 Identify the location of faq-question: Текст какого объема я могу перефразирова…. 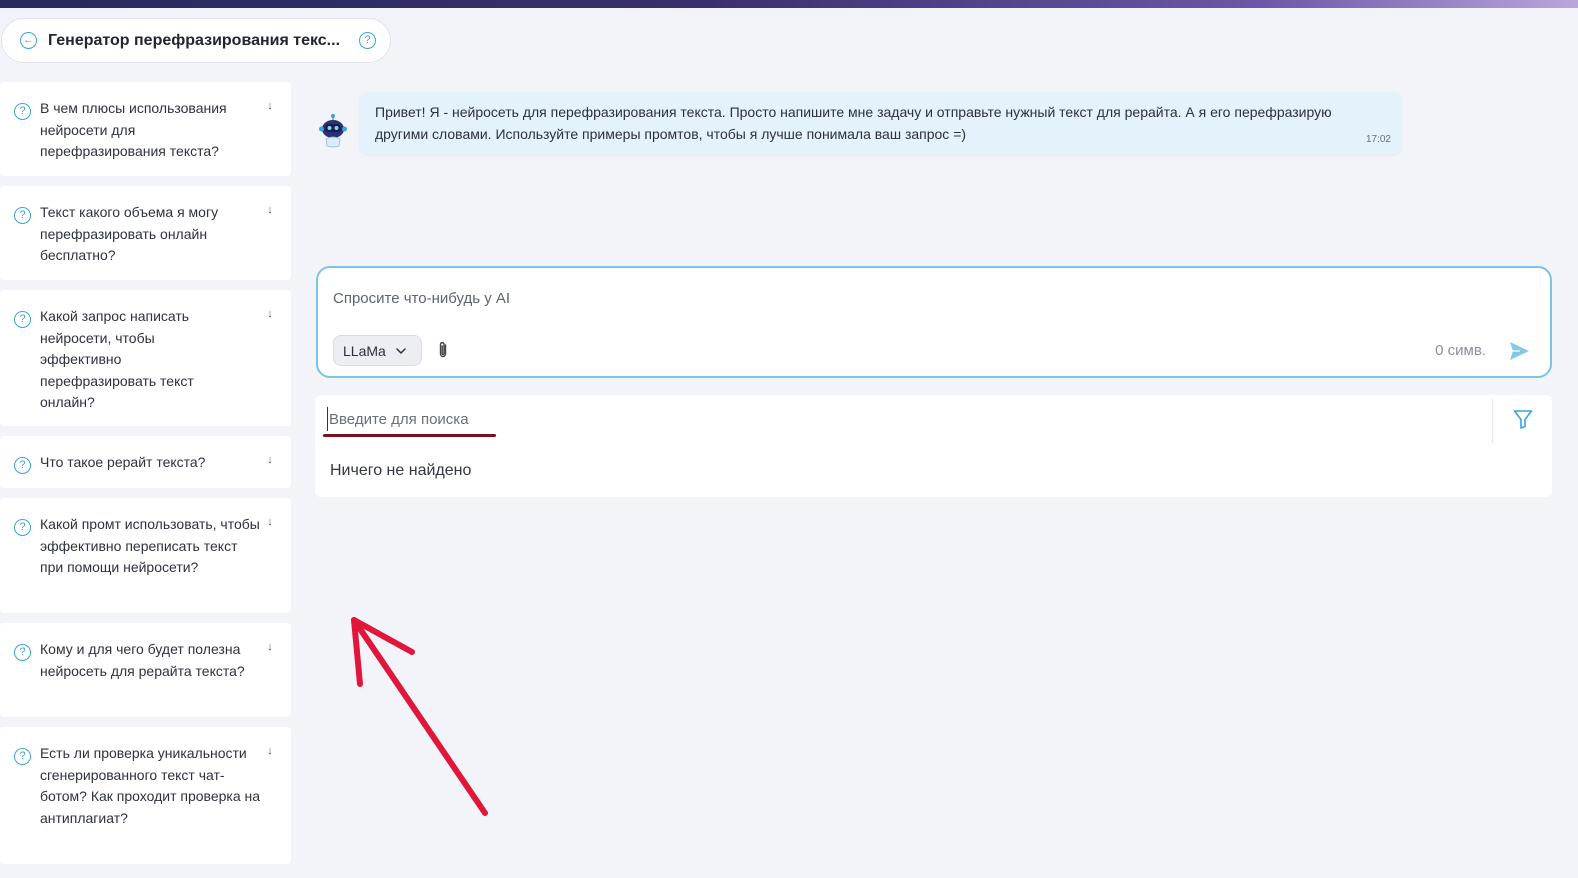
(129, 233).